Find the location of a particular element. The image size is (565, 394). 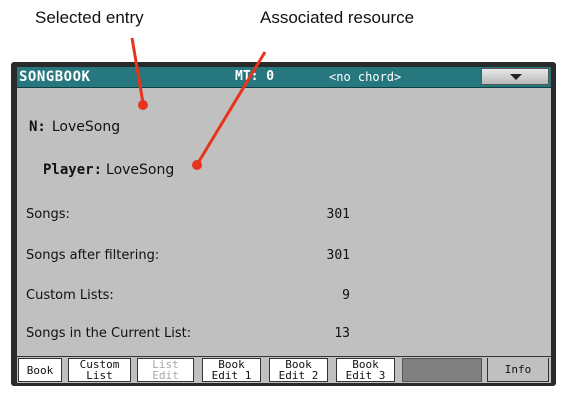

callout-arrows is located at coordinates (198, 103).